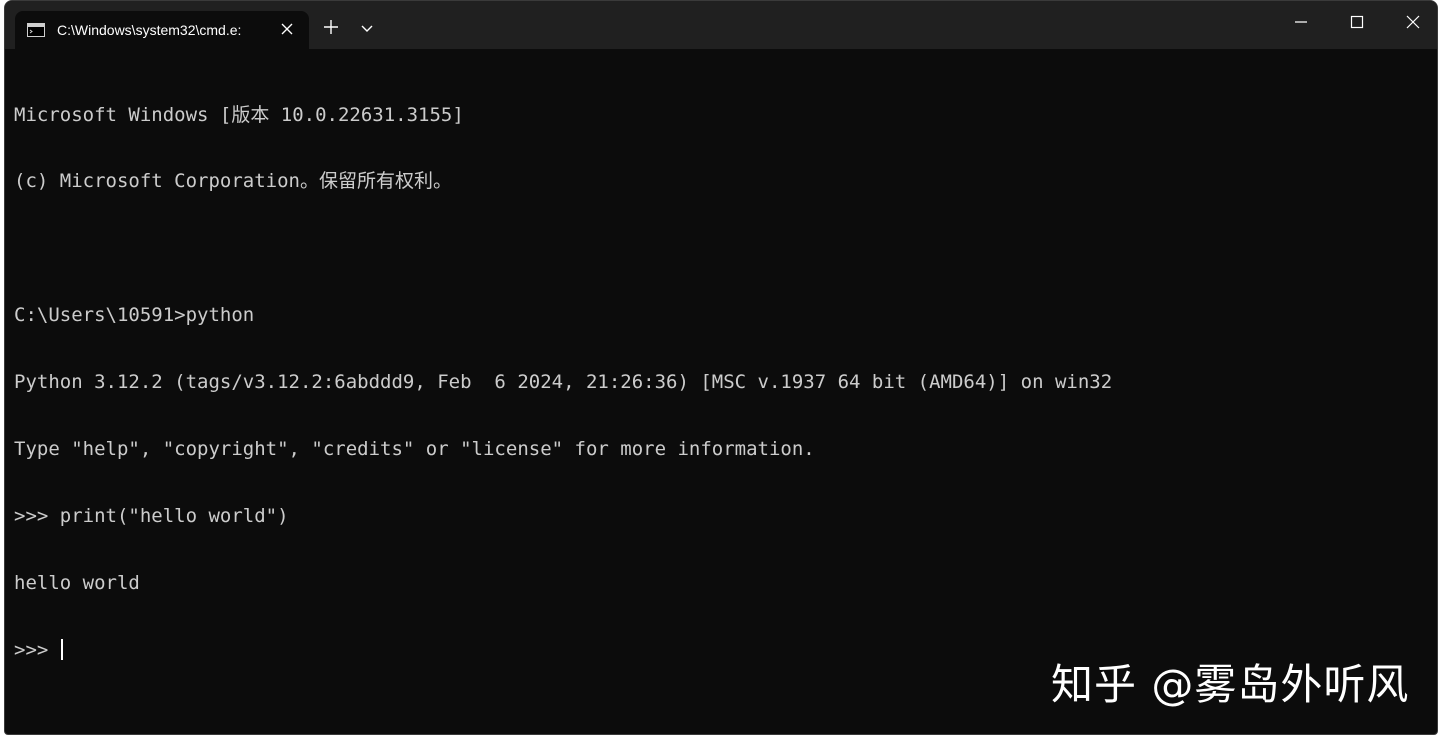 Image resolution: width=1440 pixels, height=737 pixels. I want to click on tab-title: C:\Windows\system32\cmd.e:, so click(149, 30).